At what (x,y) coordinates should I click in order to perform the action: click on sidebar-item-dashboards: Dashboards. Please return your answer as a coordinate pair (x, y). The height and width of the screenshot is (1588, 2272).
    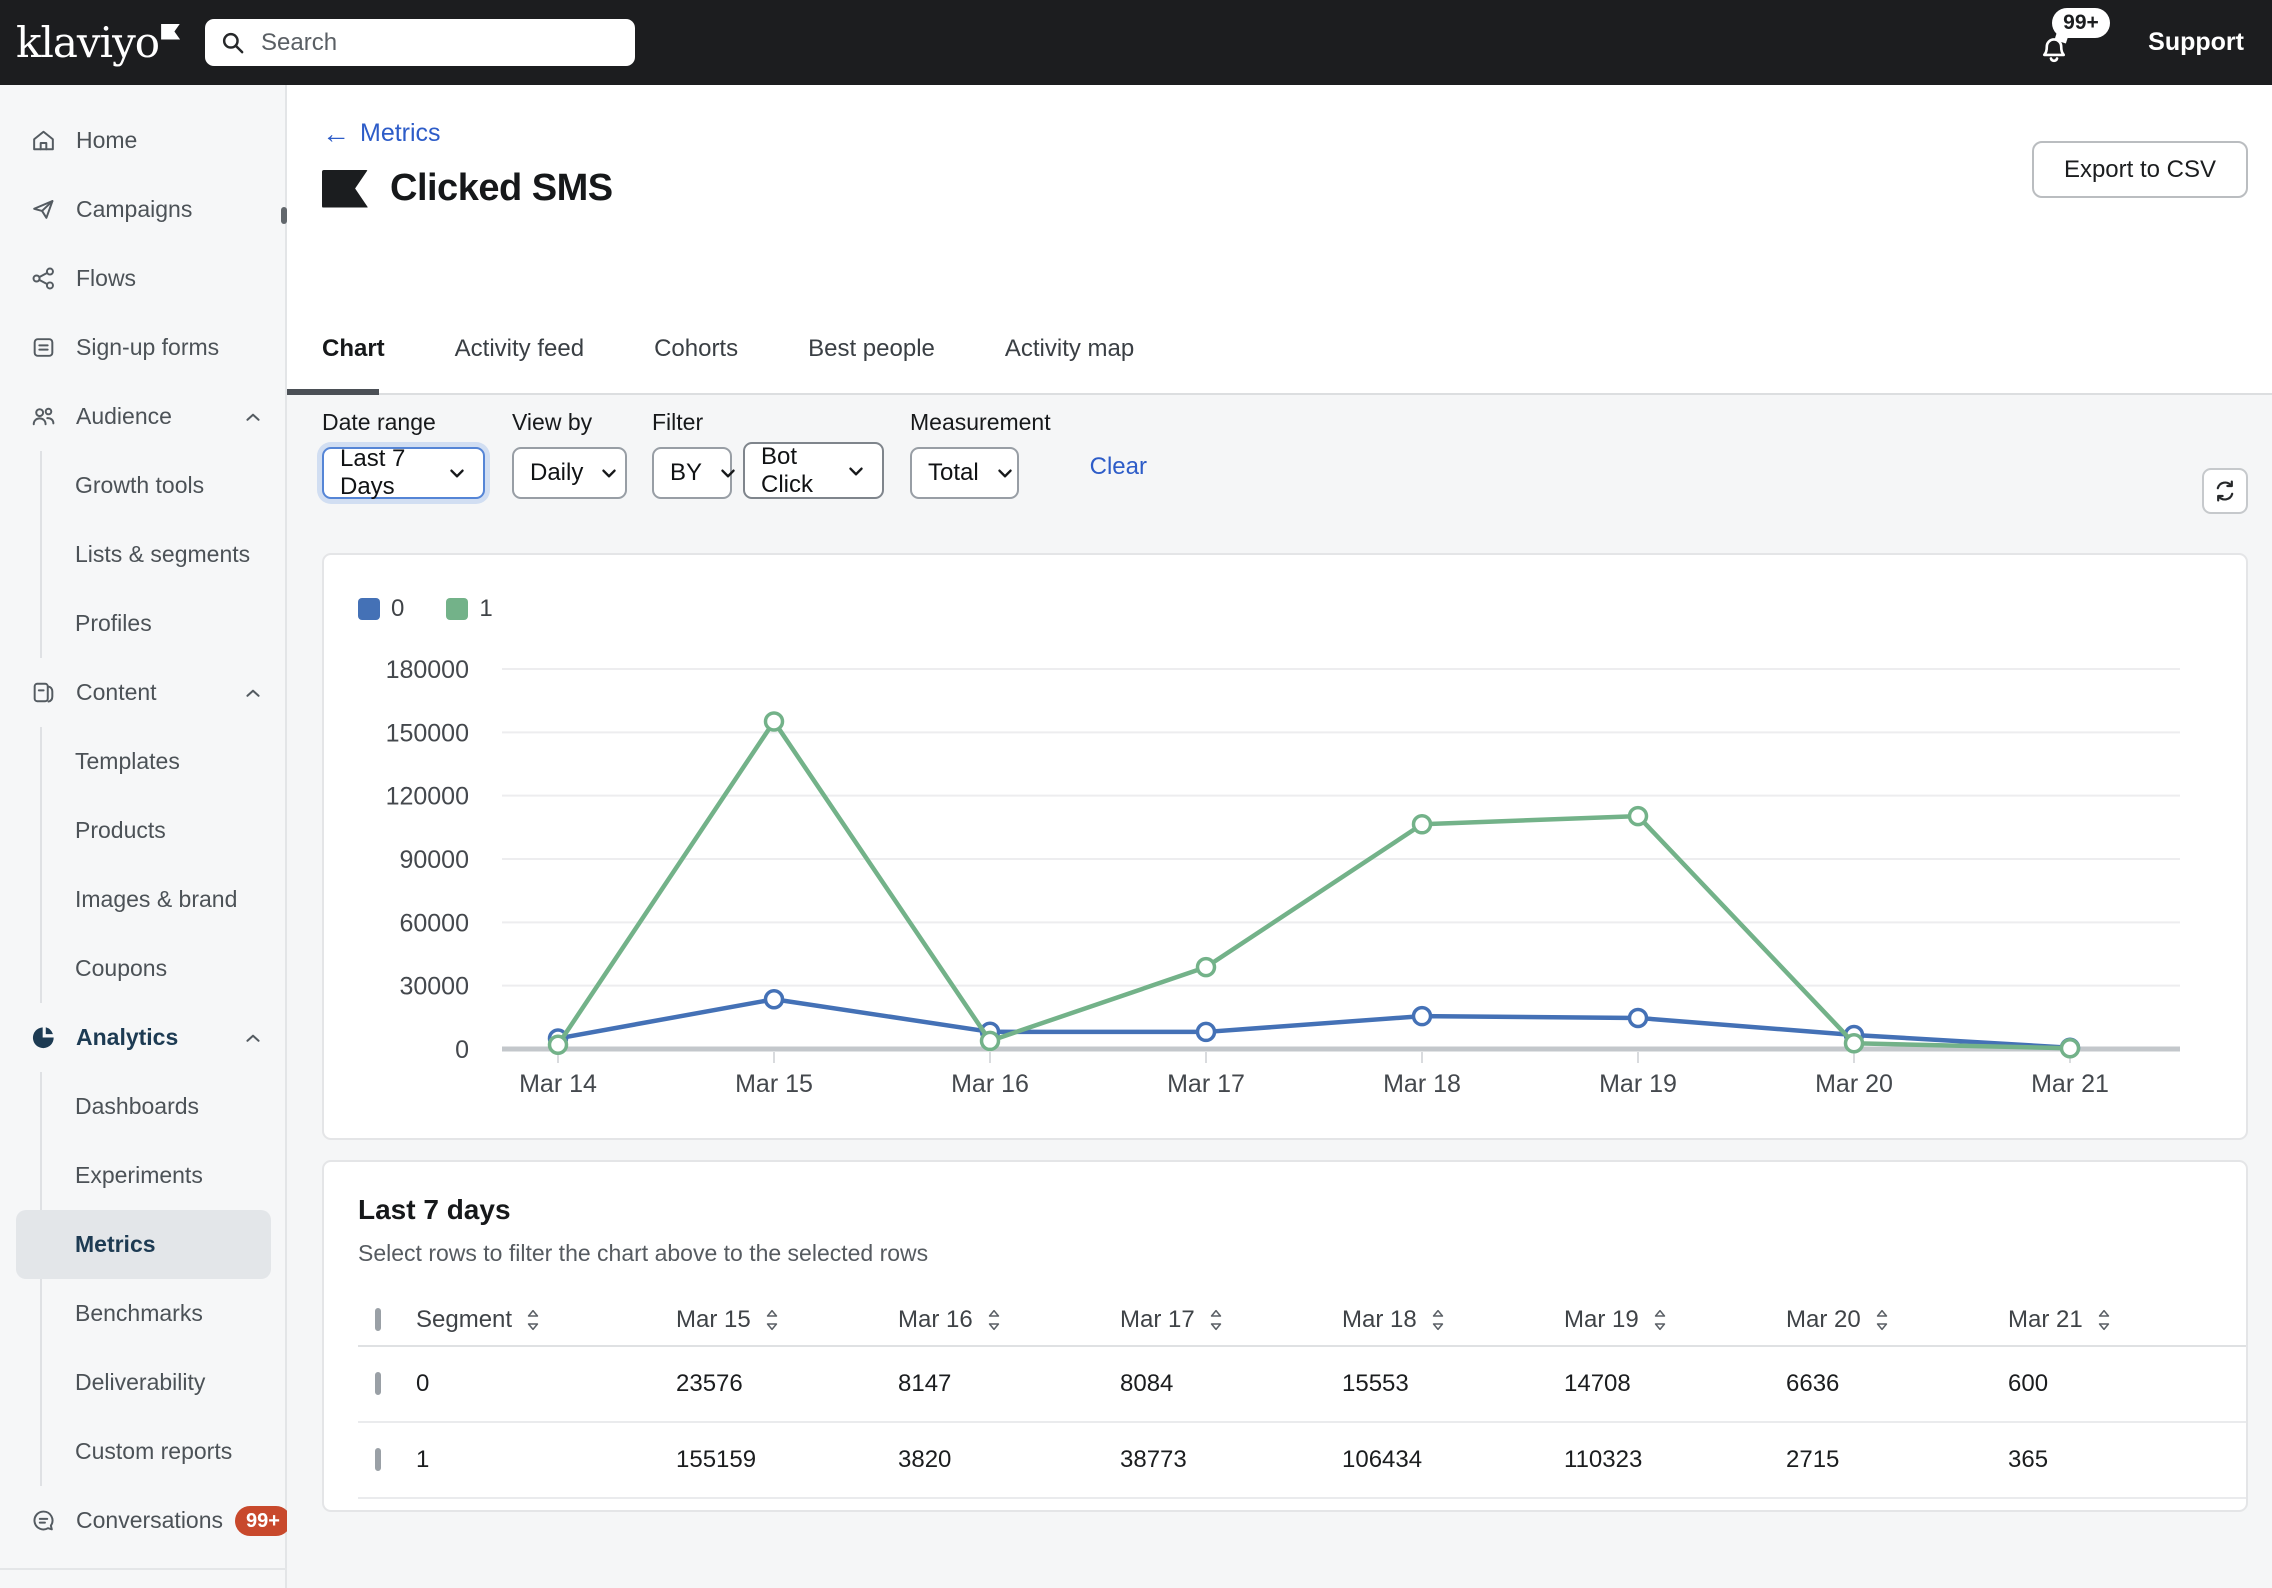
    Looking at the image, I should click on (163, 1106).